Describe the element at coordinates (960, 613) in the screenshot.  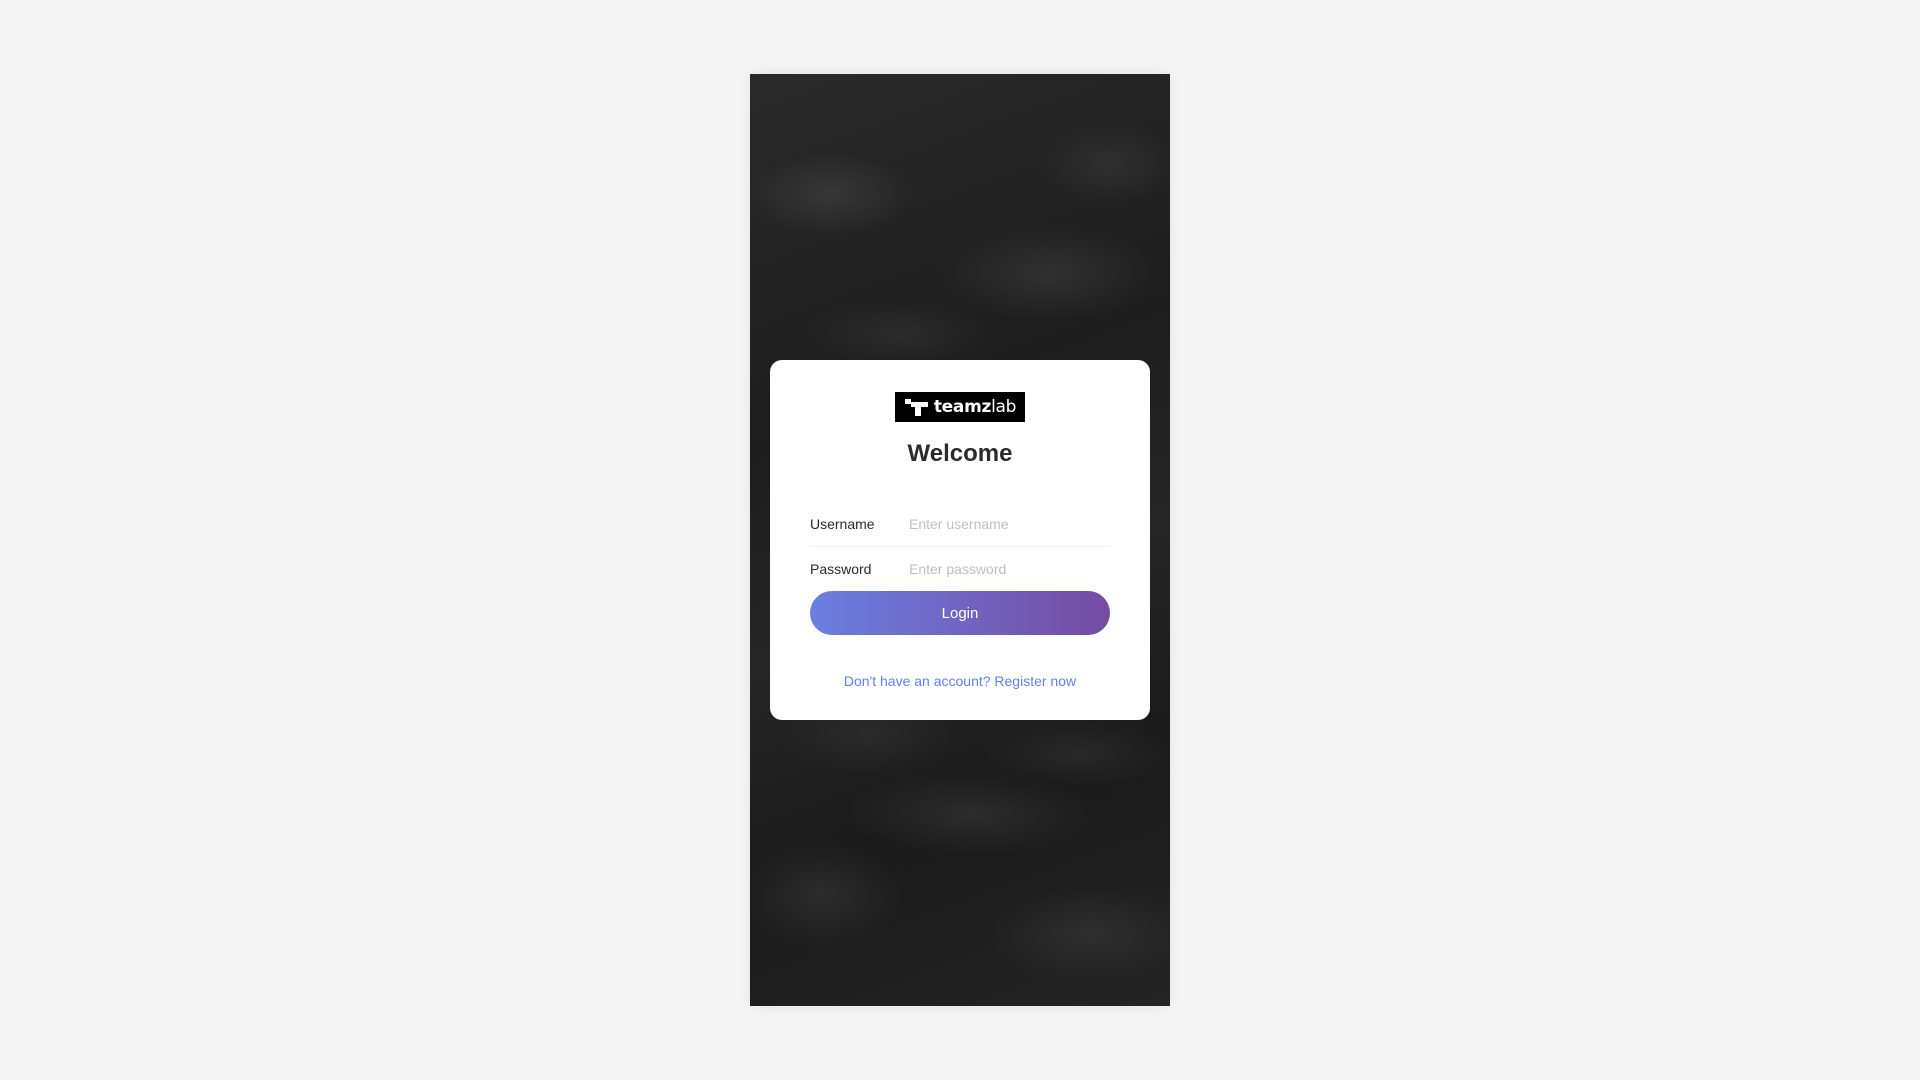
I see `login-button: Login` at that location.